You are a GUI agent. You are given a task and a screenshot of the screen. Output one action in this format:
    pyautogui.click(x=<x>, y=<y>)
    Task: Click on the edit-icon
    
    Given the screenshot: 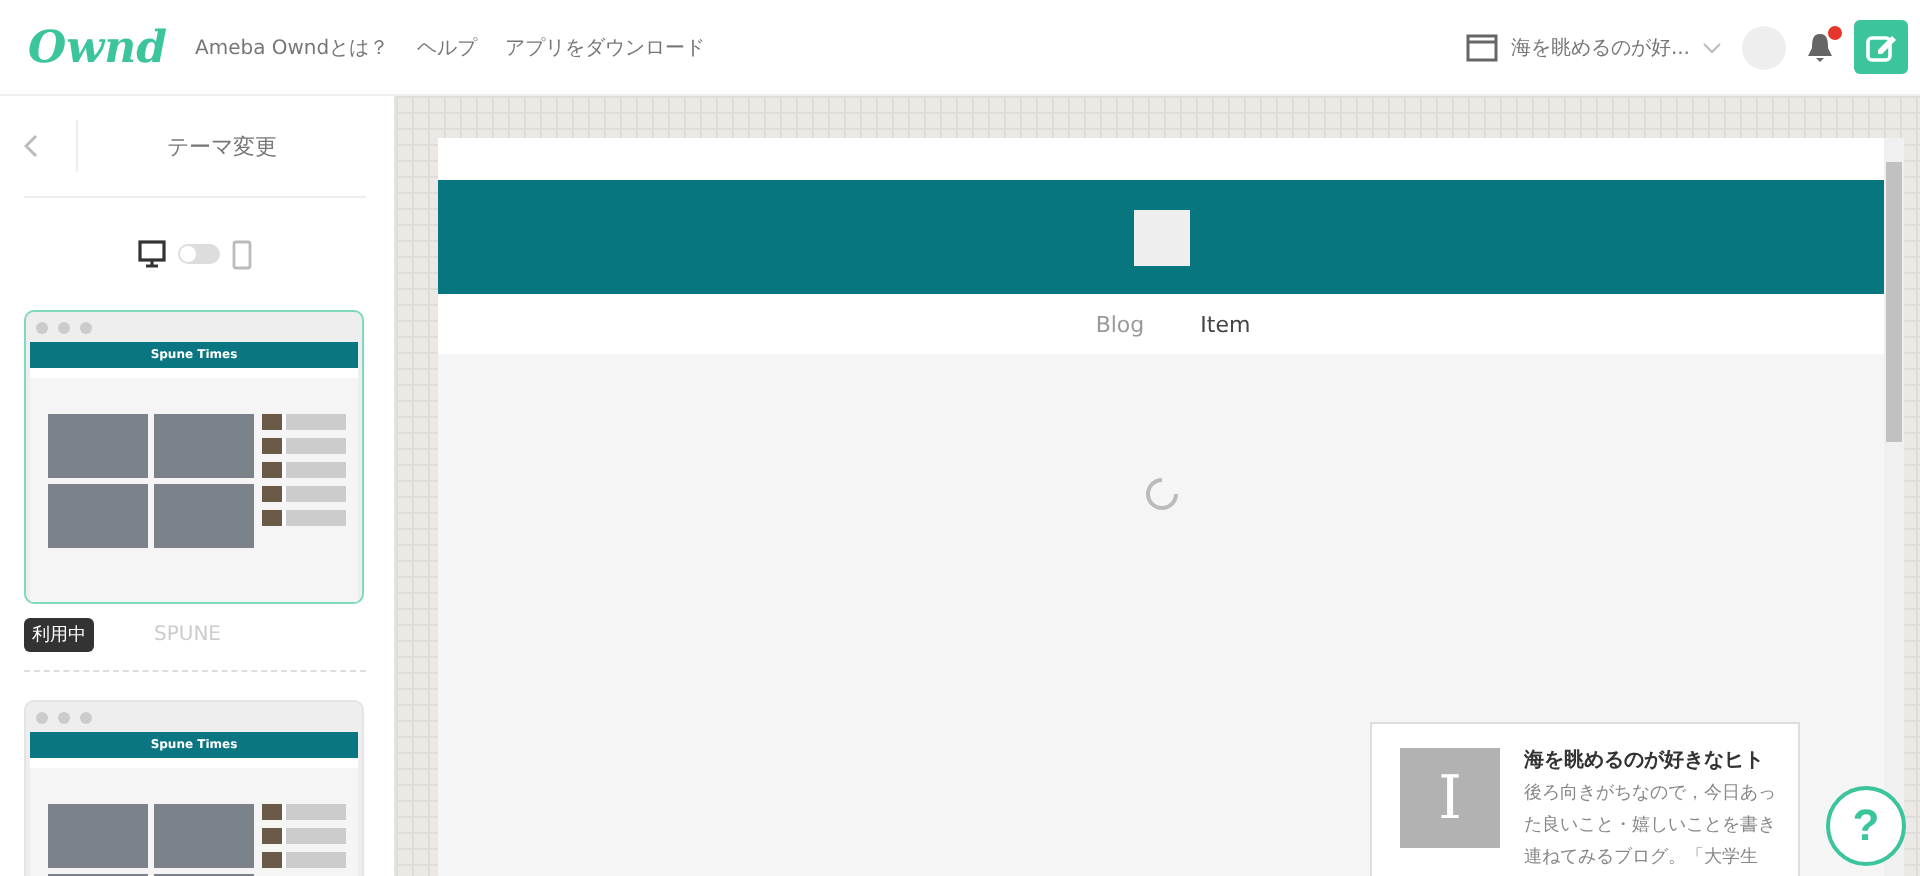 What is the action you would take?
    pyautogui.click(x=1881, y=47)
    